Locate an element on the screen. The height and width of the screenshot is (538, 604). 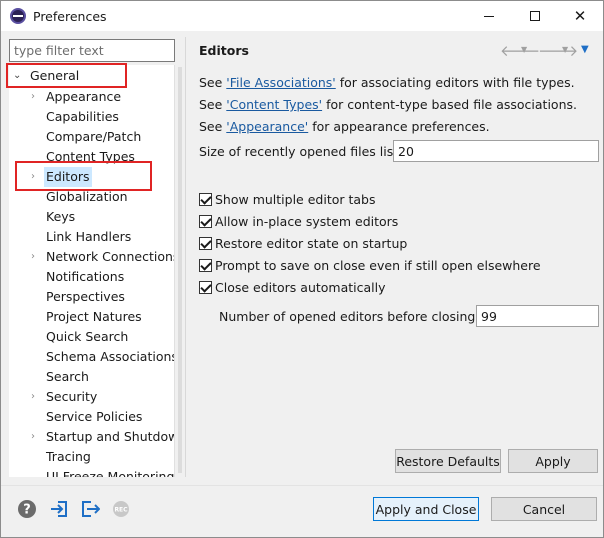
tree-item-label: Capabilities is located at coordinates (82, 116).